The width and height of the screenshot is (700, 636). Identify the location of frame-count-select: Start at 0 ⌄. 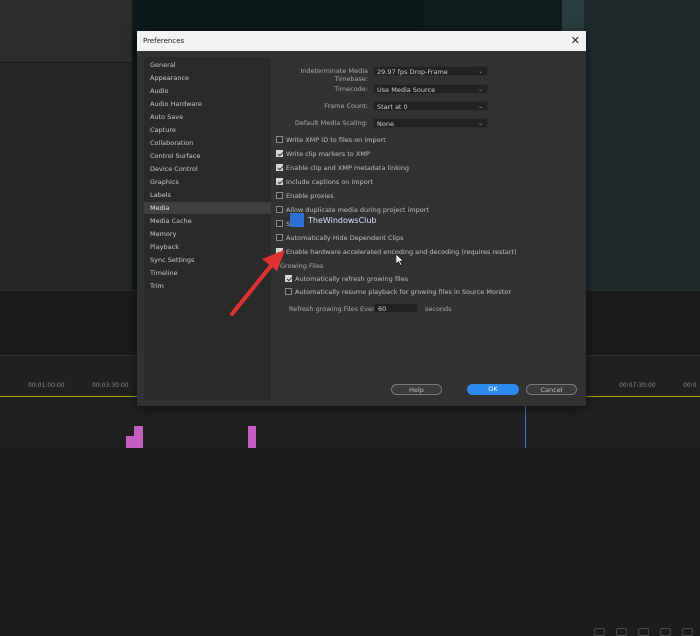
(430, 106).